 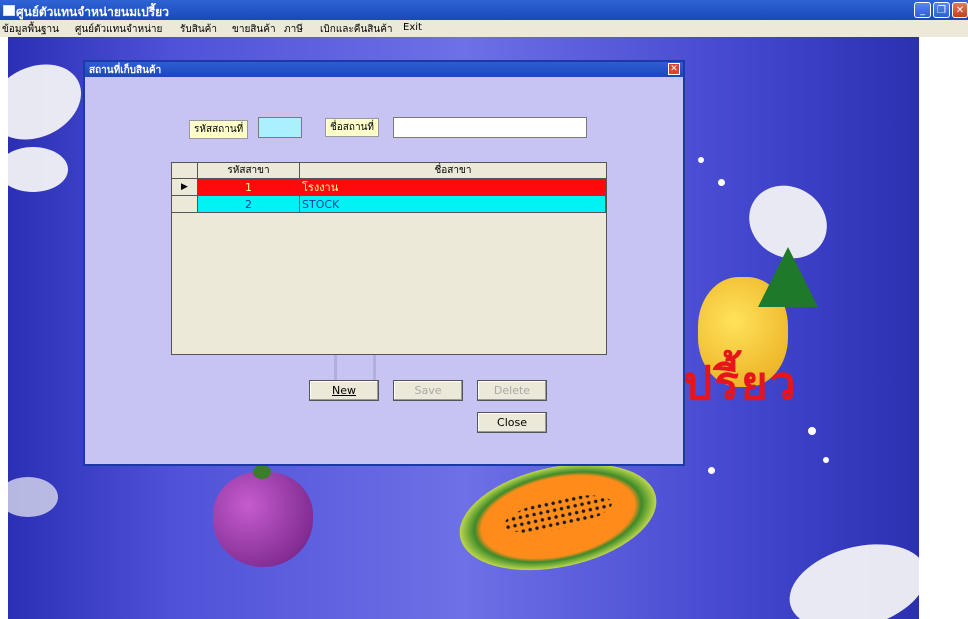 What do you see at coordinates (490, 127) in the screenshot?
I see `location-name-input` at bounding box center [490, 127].